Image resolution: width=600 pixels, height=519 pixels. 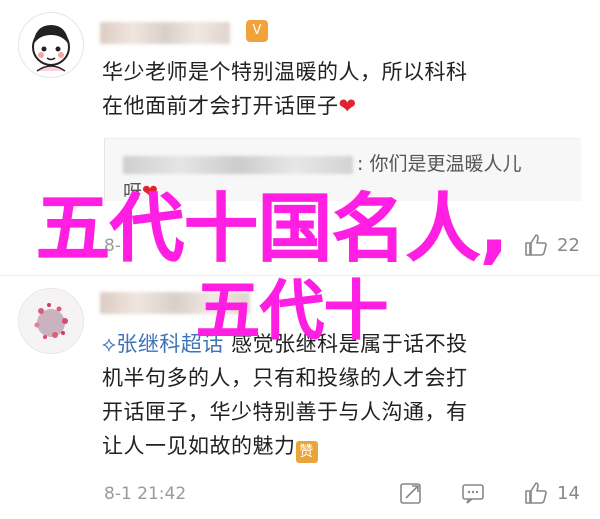 I want to click on comment-2-text-line3: 开话匣子，华少特别善于与人沟通，有, so click(x=285, y=412).